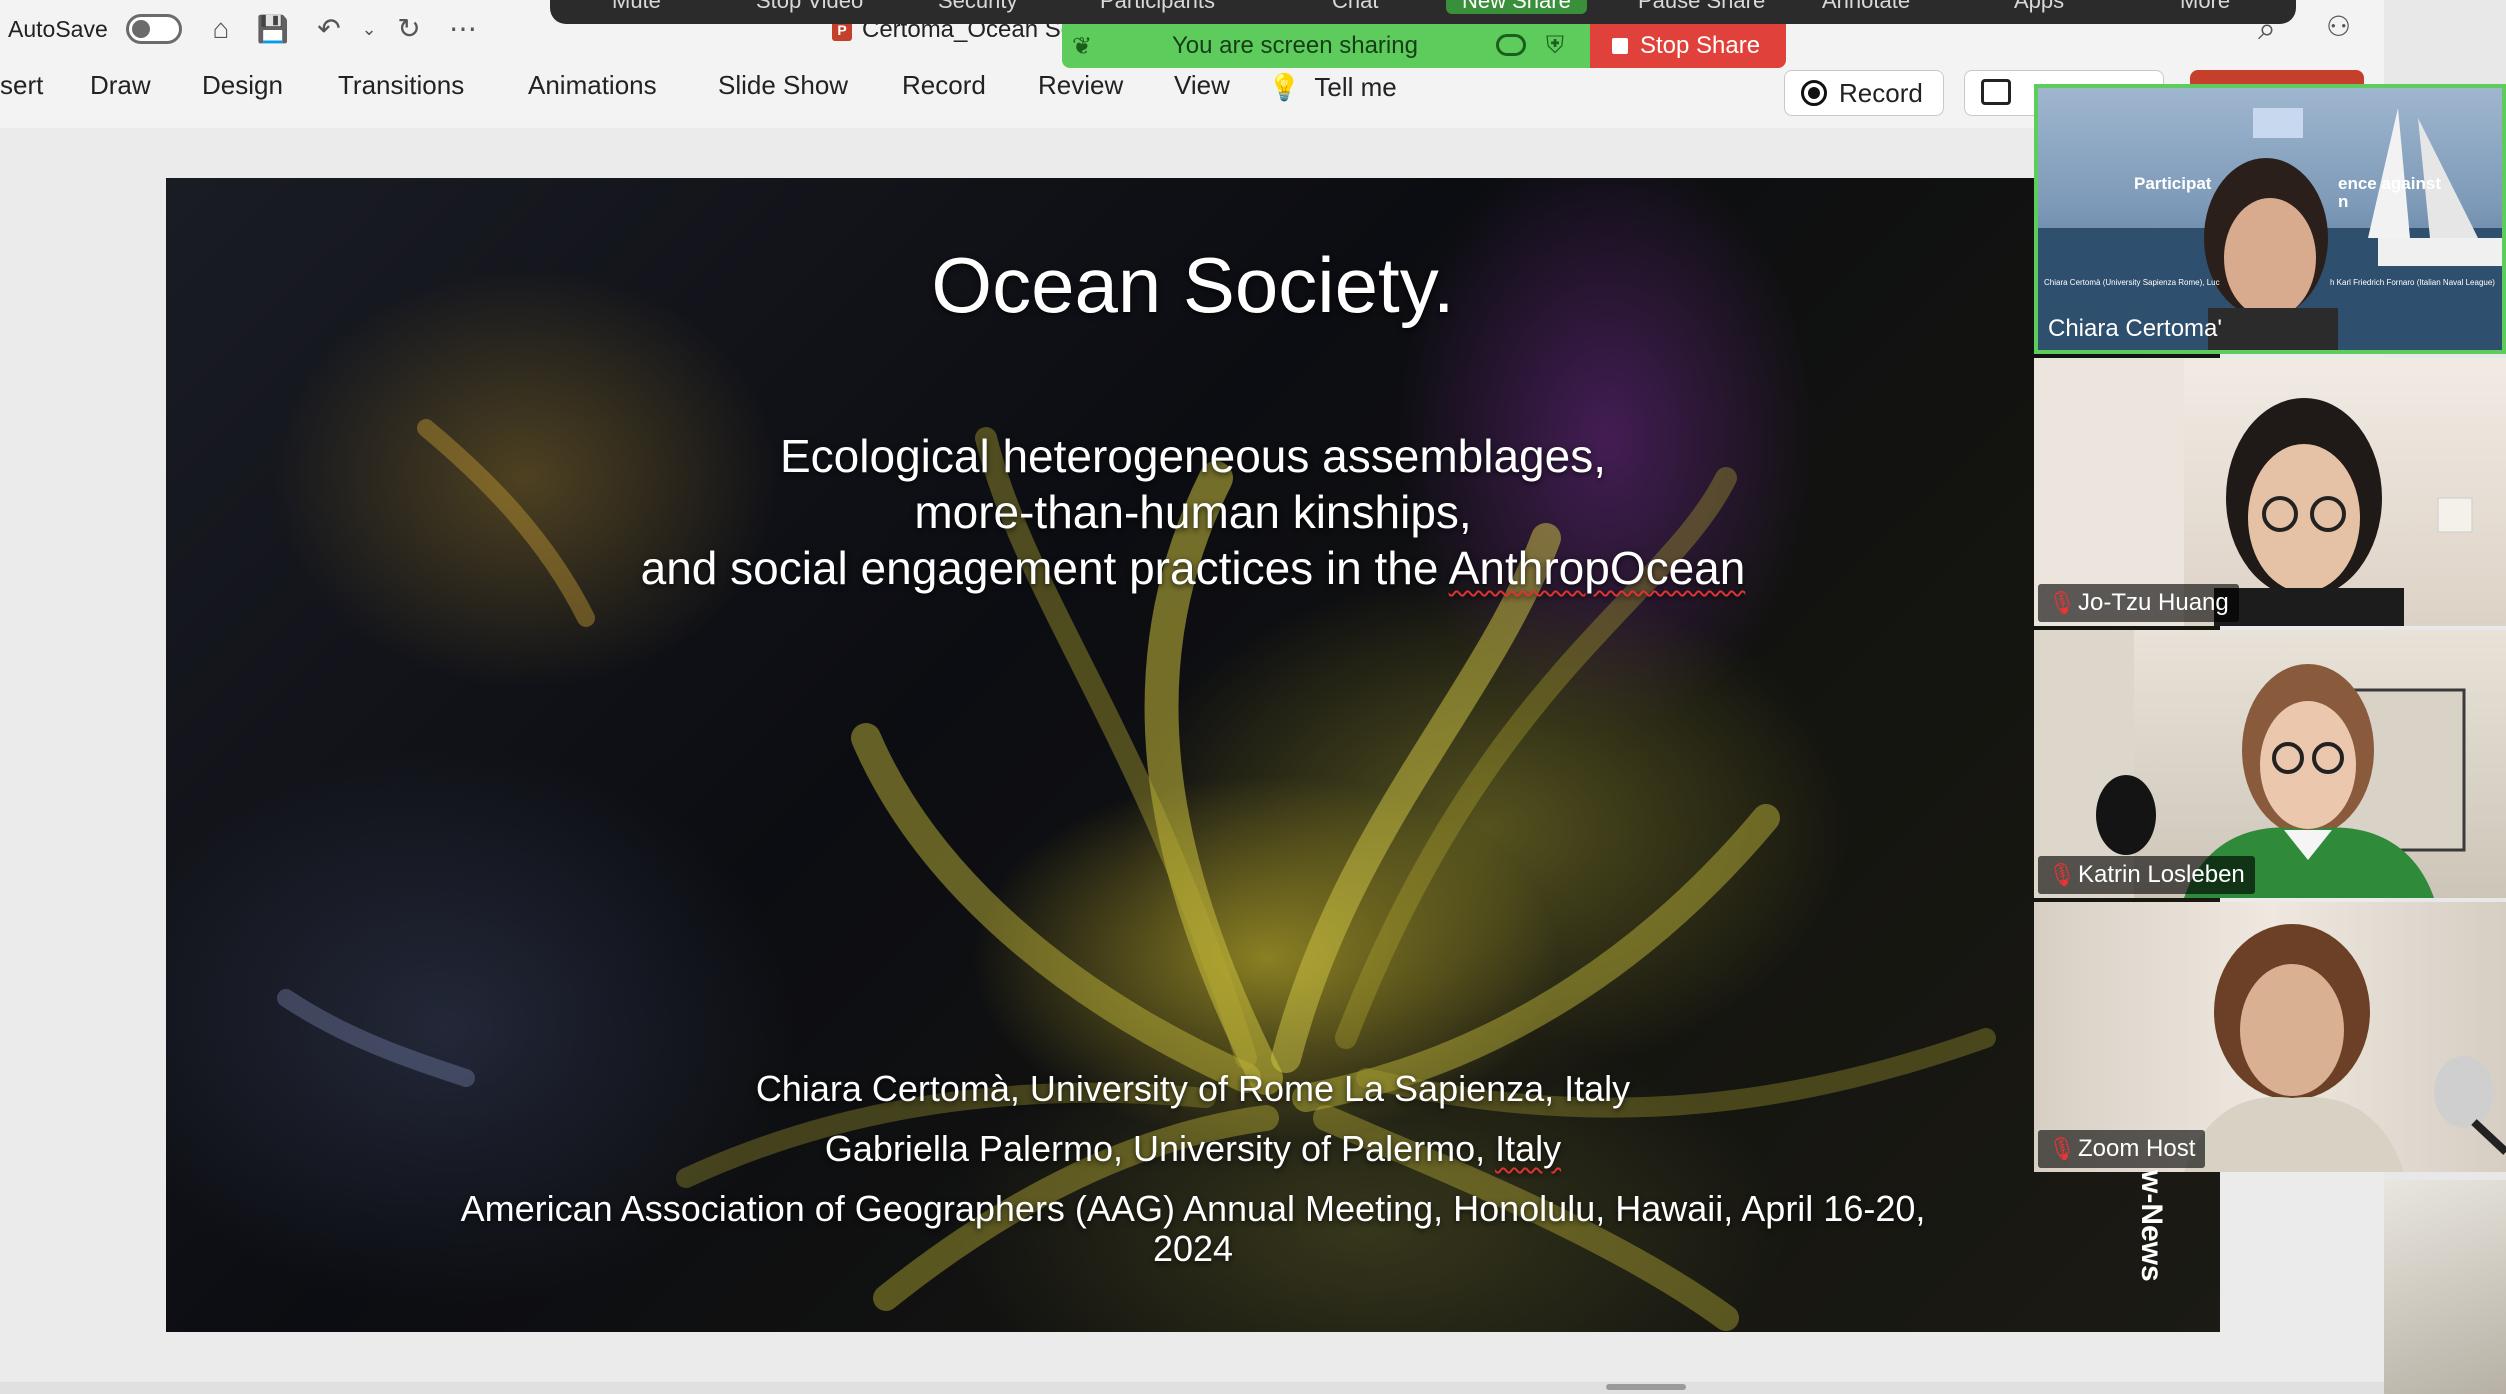 The height and width of the screenshot is (1394, 2506). I want to click on undo-dropdown-icon: ⌄, so click(369, 29).